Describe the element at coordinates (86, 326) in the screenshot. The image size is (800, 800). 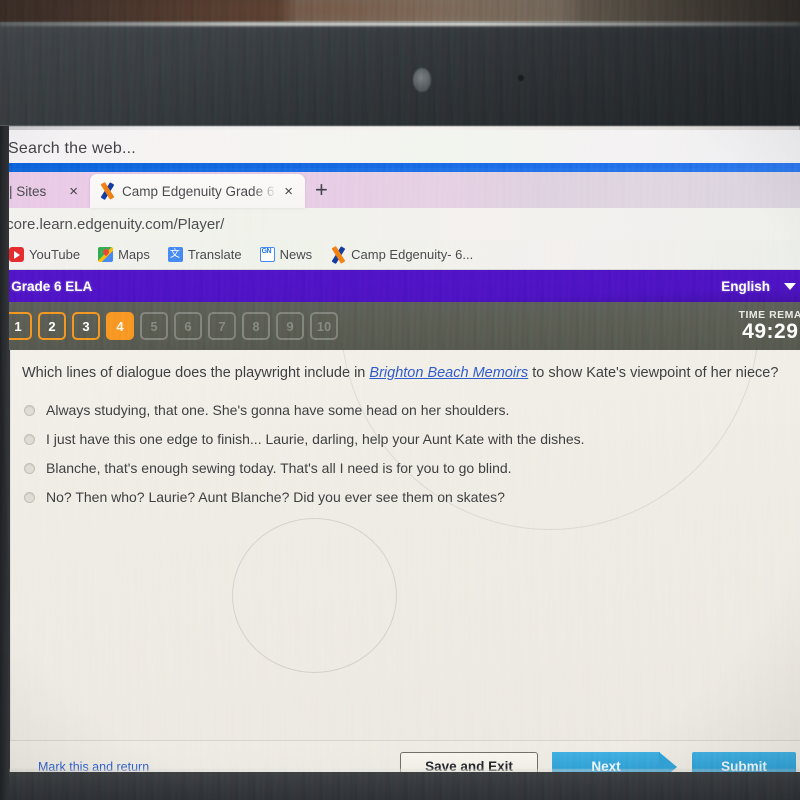
I see `question-number-3: 3` at that location.